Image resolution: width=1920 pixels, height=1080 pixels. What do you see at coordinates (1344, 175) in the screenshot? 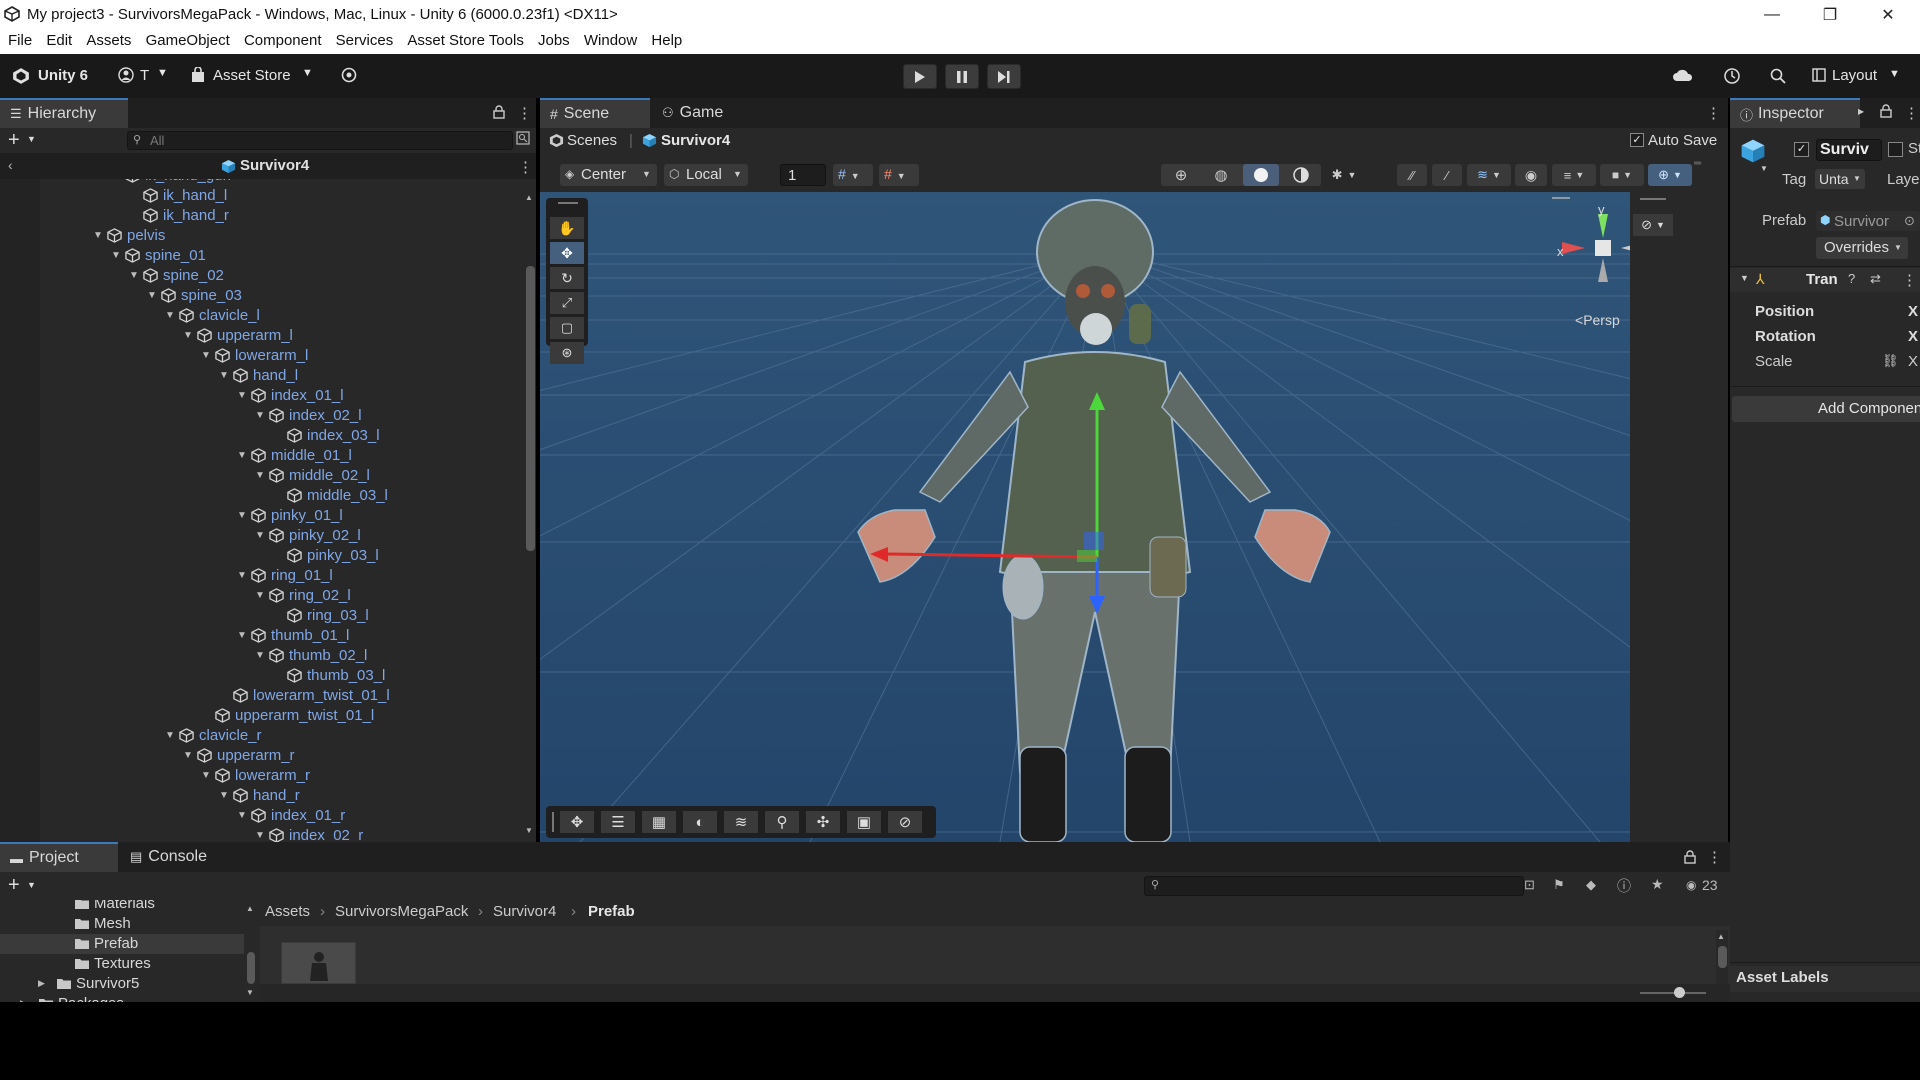
I see `debug-bug-icon: ✱ ▼` at bounding box center [1344, 175].